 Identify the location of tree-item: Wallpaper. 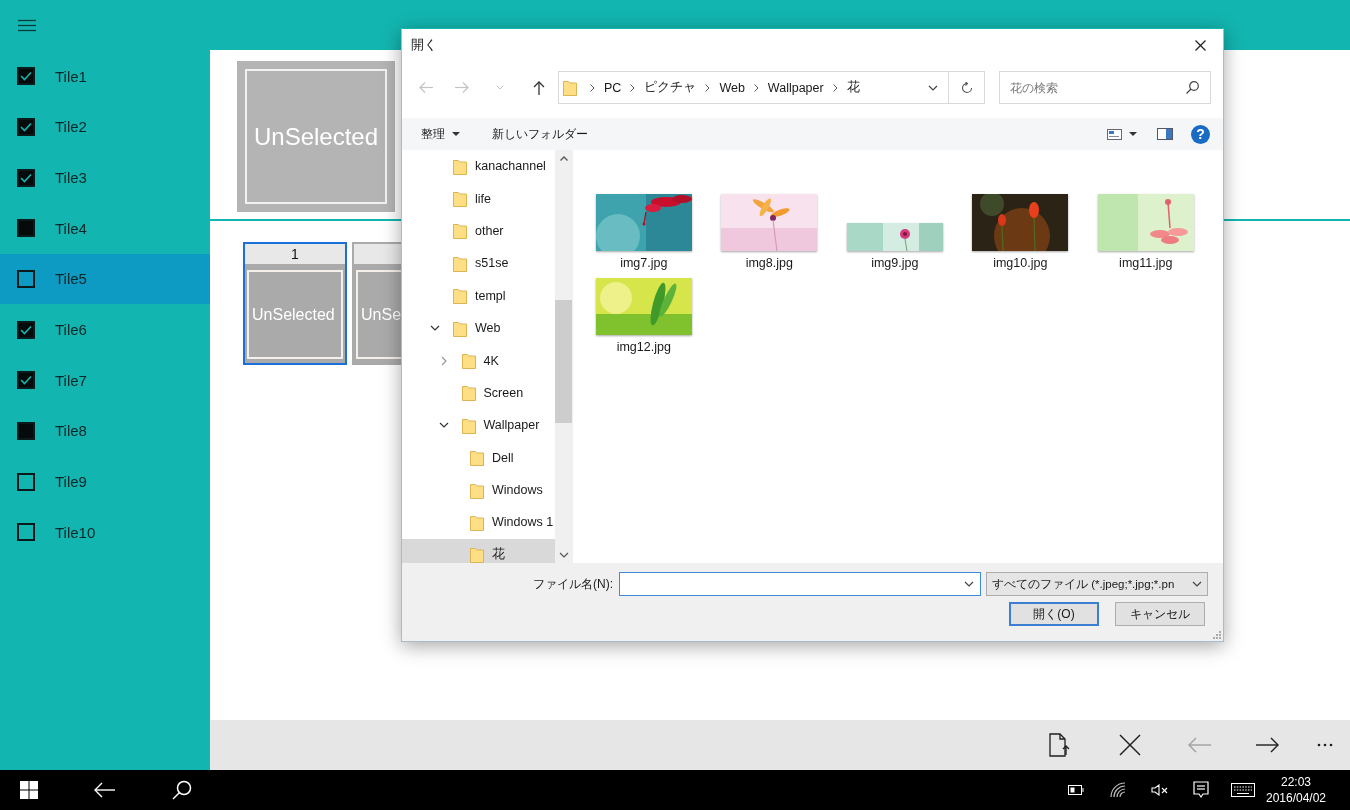
(478, 425).